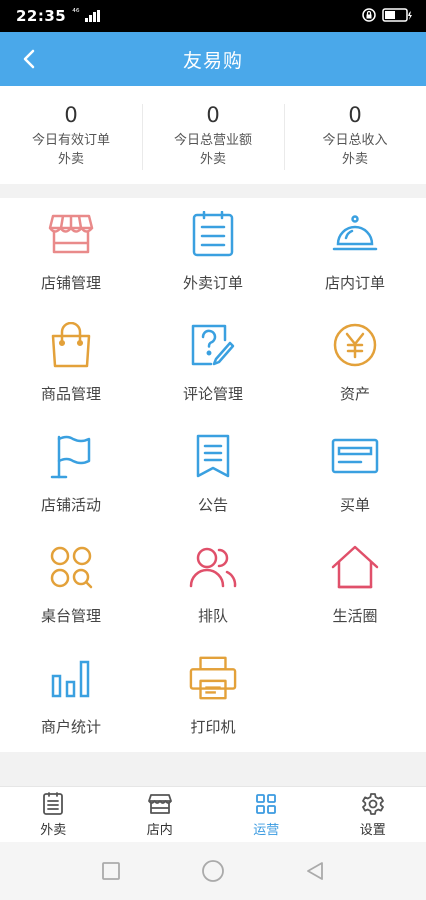  I want to click on grid-item-announcement: 公告, so click(213, 475).